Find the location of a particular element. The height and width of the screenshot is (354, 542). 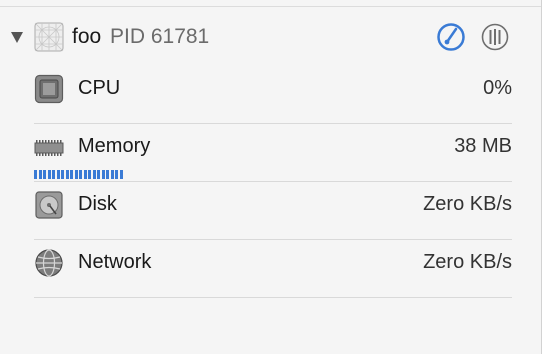

process-pid: PID 61781 is located at coordinates (160, 36).